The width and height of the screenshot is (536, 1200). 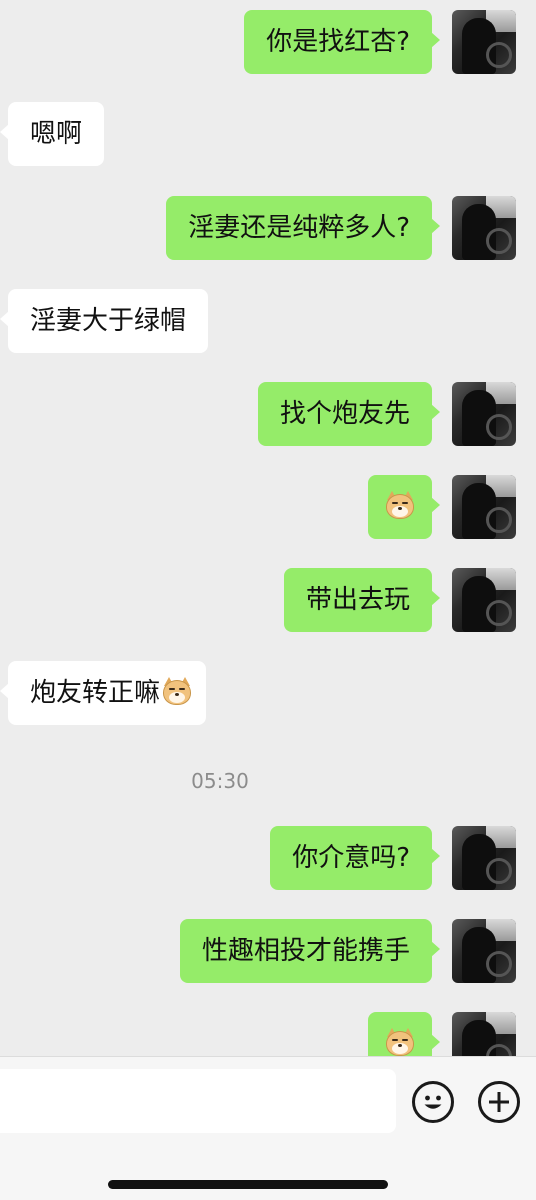 What do you see at coordinates (357, 600) in the screenshot?
I see `message-text: 带出去玩` at bounding box center [357, 600].